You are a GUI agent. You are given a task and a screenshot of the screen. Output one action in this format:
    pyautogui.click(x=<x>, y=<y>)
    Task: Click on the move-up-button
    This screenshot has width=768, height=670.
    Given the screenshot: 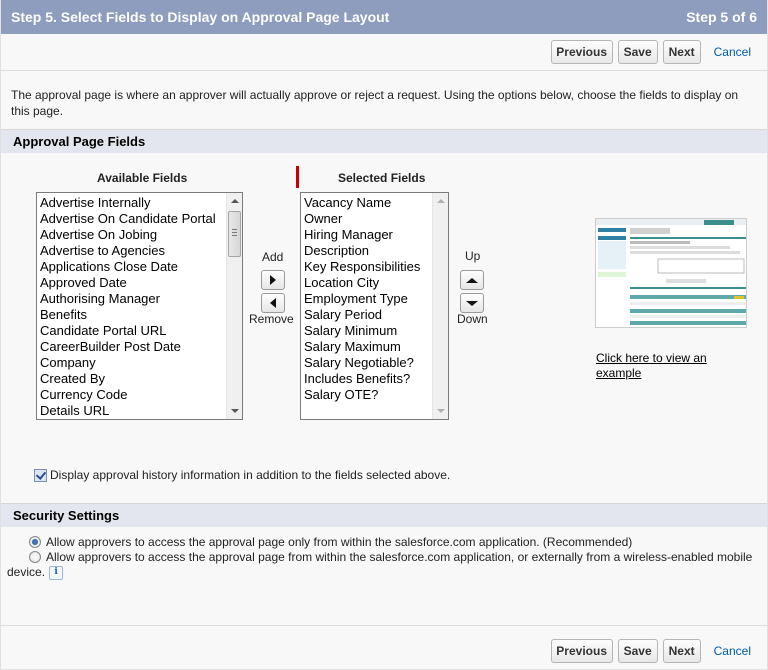 What is the action you would take?
    pyautogui.click(x=472, y=280)
    